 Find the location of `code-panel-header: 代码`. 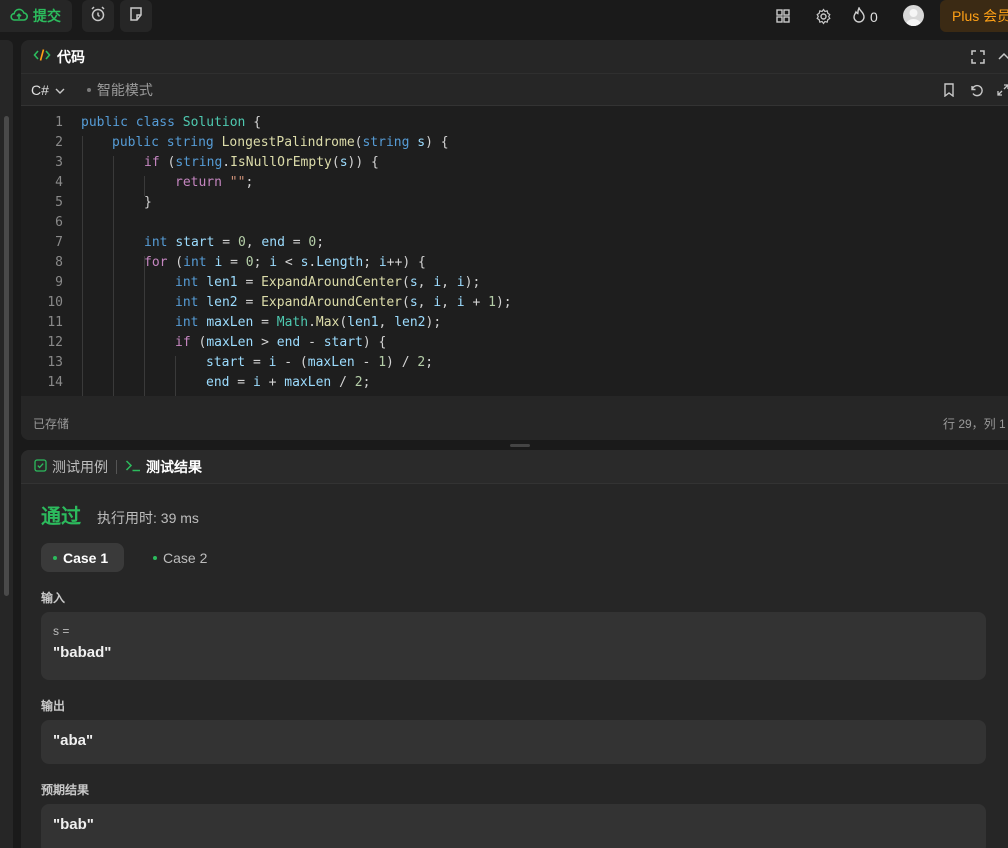

code-panel-header: 代码 is located at coordinates (514, 57).